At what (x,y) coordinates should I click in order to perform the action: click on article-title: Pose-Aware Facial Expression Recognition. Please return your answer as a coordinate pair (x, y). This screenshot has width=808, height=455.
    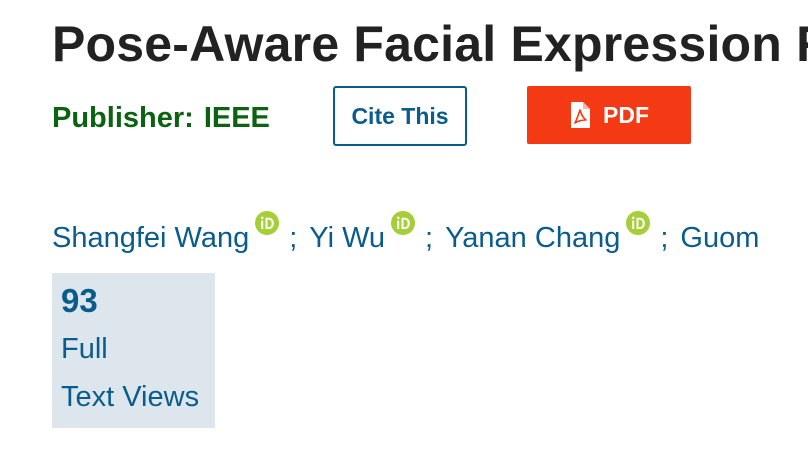
    Looking at the image, I should click on (430, 44).